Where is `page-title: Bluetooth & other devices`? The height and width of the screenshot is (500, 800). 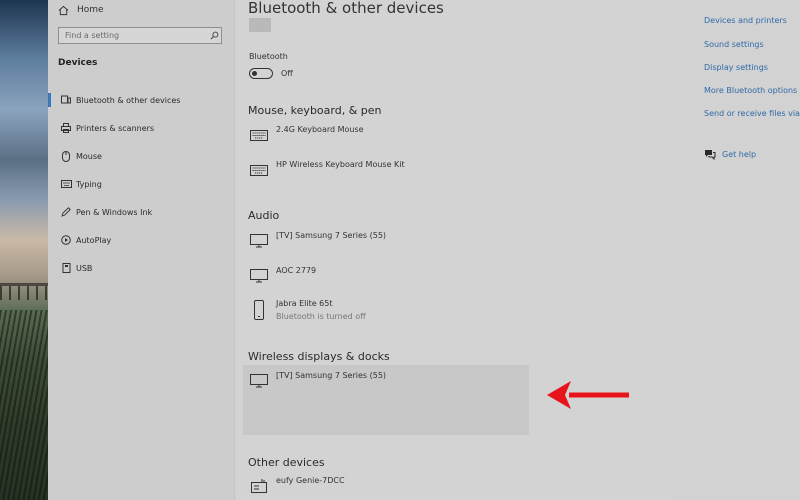 page-title: Bluetooth & other devices is located at coordinates (346, 8).